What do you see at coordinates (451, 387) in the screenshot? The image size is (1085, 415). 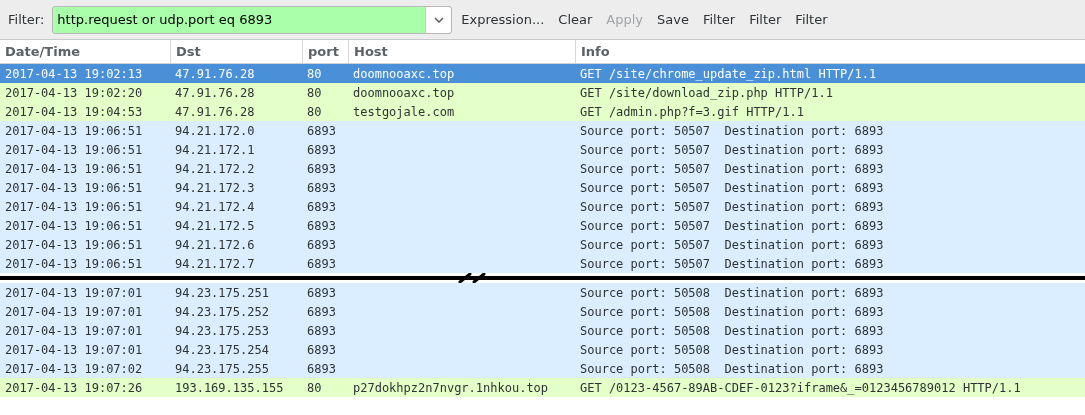 I see `table-cell: p27dokhpz2n7nvgr.1nhkou.top` at bounding box center [451, 387].